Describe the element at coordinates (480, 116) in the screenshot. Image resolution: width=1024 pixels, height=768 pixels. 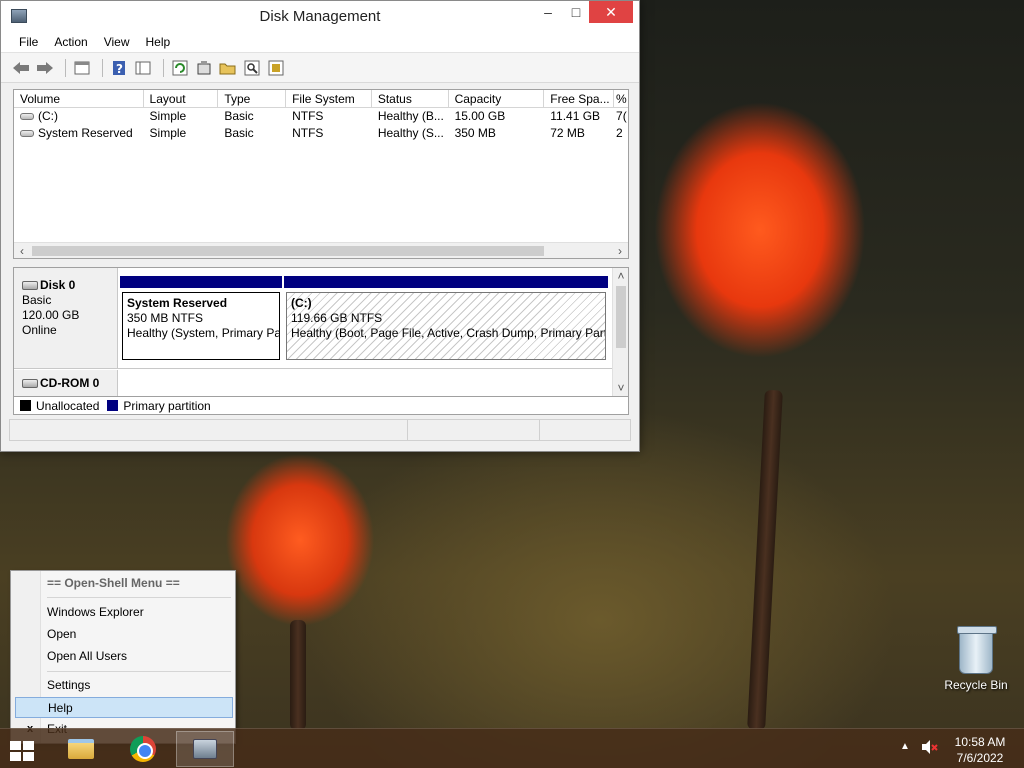
I see `capacity-cell: 15.00 GB` at that location.